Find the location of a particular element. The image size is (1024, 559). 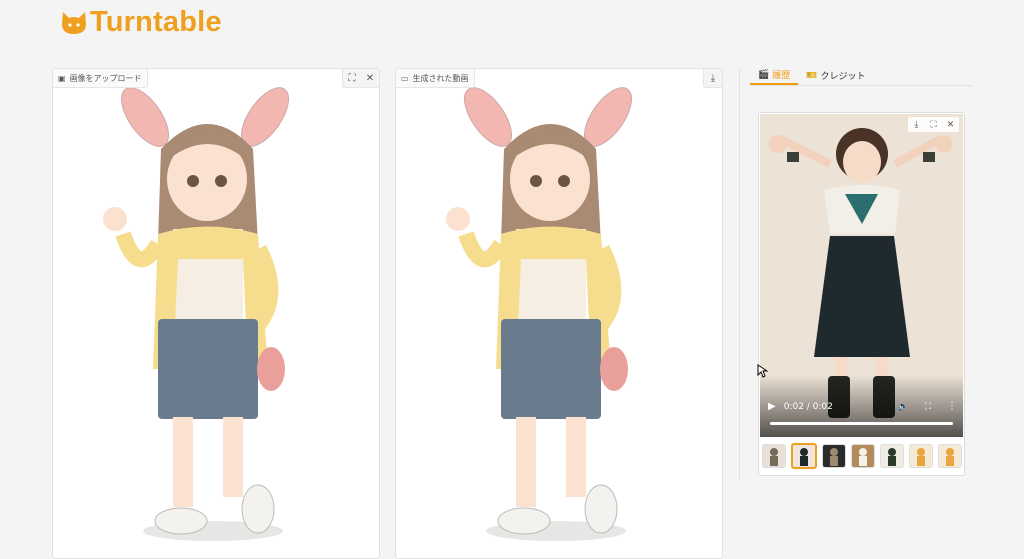

video-progress-bar is located at coordinates (861, 423).